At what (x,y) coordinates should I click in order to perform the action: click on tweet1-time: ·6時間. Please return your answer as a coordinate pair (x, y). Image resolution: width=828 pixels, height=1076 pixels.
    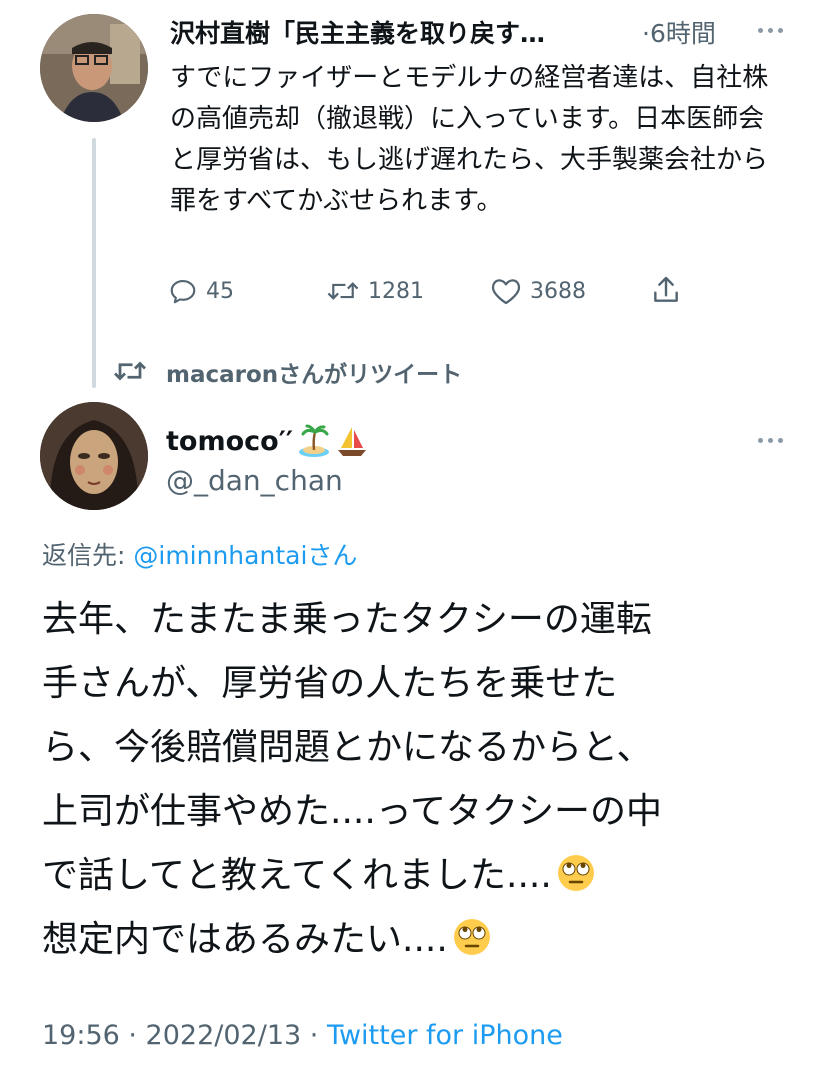
    Looking at the image, I should click on (679, 32).